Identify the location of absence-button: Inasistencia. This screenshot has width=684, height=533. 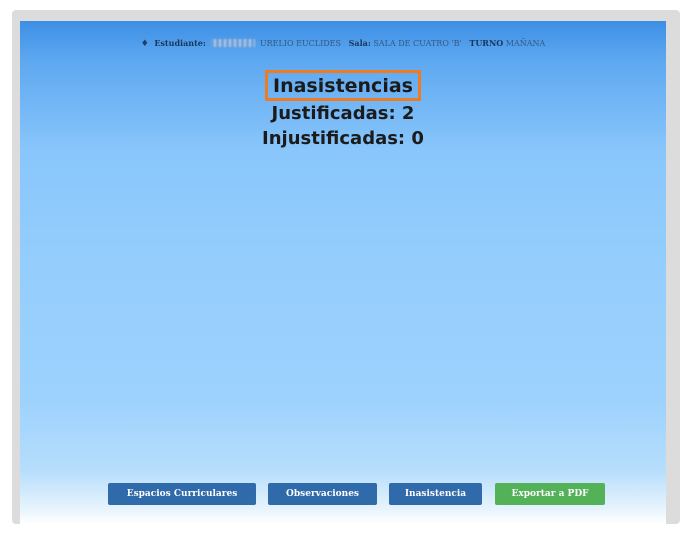
(435, 494).